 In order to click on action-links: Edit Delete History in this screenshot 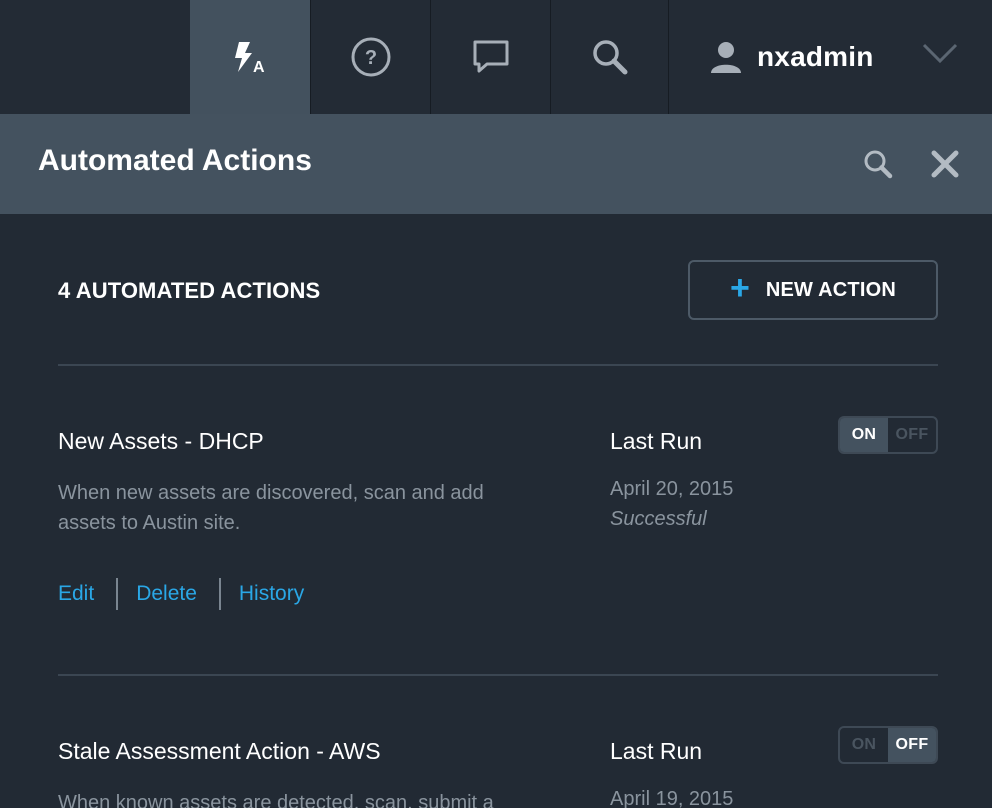, I will do `click(181, 594)`.